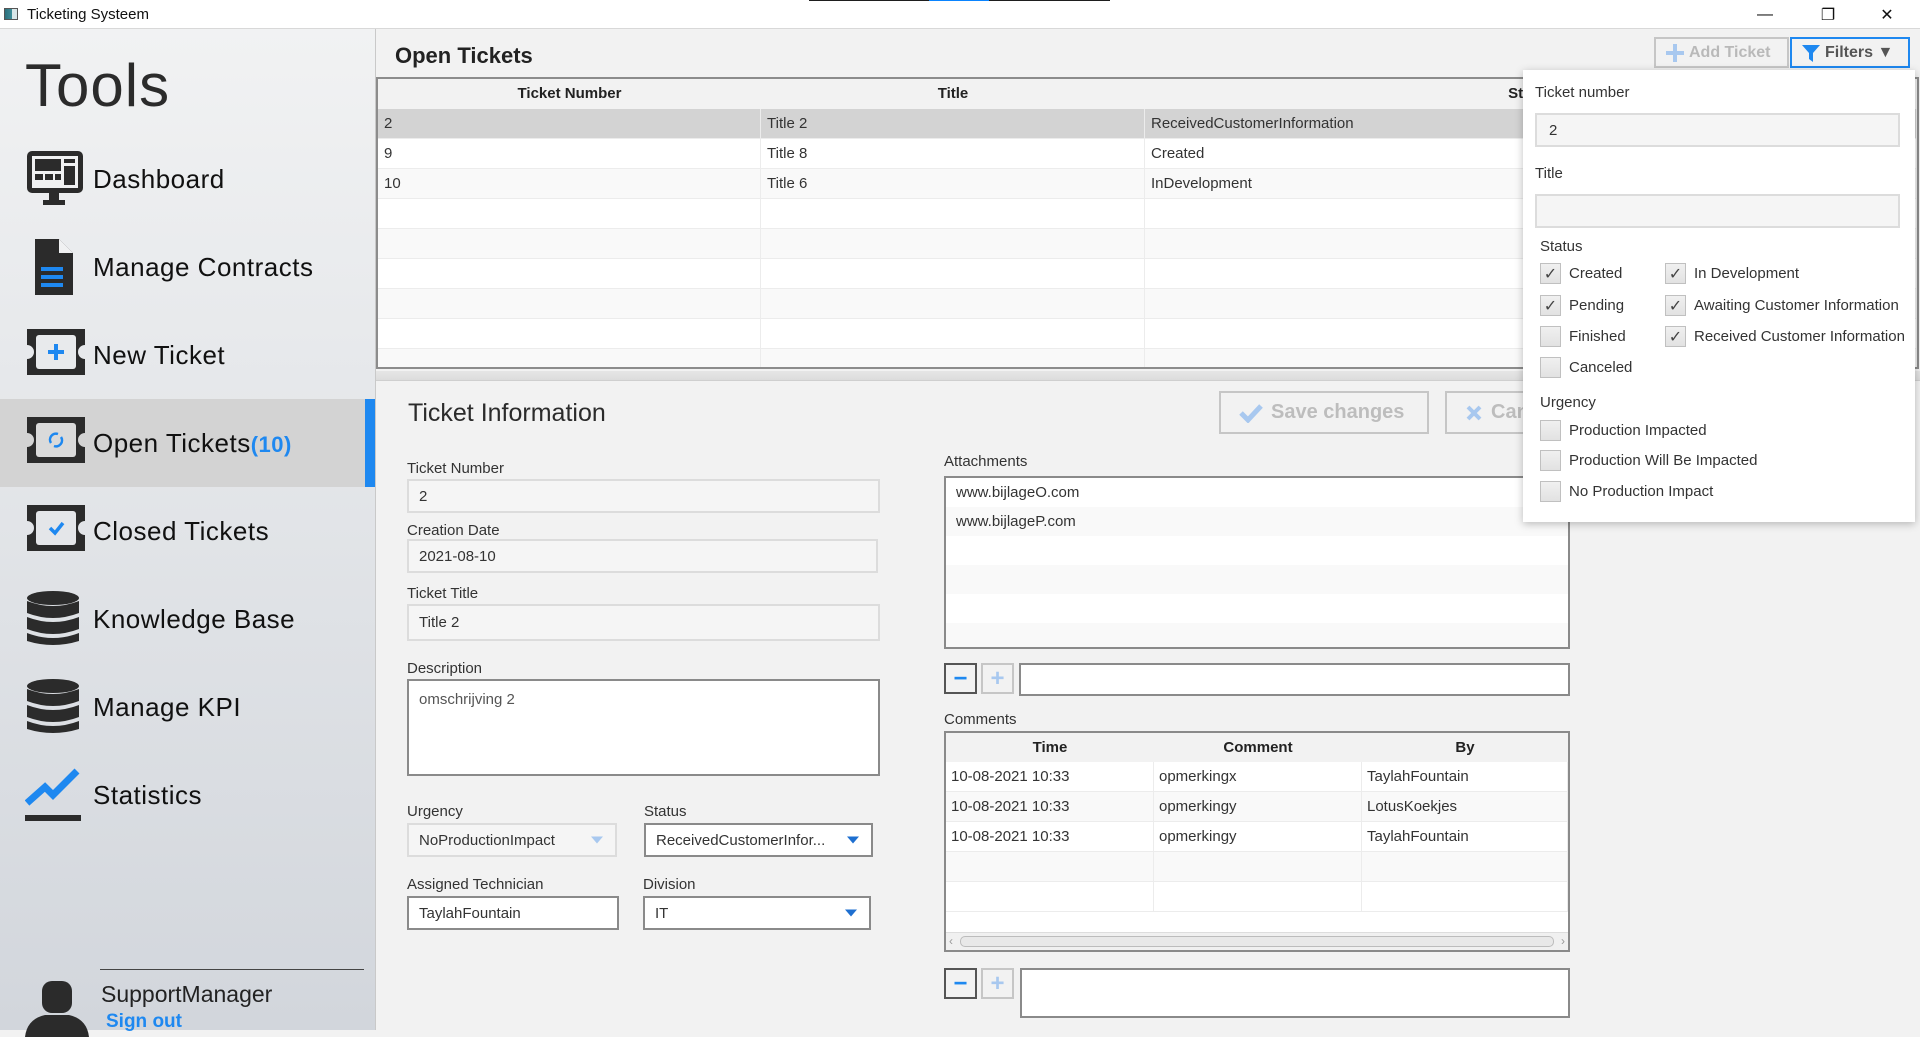 The image size is (1920, 1037). I want to click on urgency-value: NoProductionImpact, so click(487, 840).